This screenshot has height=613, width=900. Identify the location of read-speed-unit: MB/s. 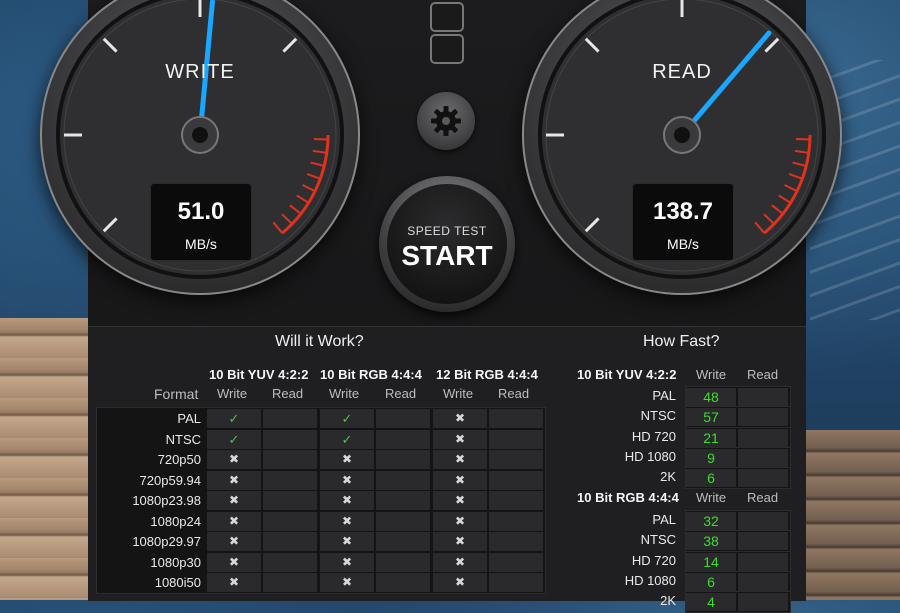
(683, 244).